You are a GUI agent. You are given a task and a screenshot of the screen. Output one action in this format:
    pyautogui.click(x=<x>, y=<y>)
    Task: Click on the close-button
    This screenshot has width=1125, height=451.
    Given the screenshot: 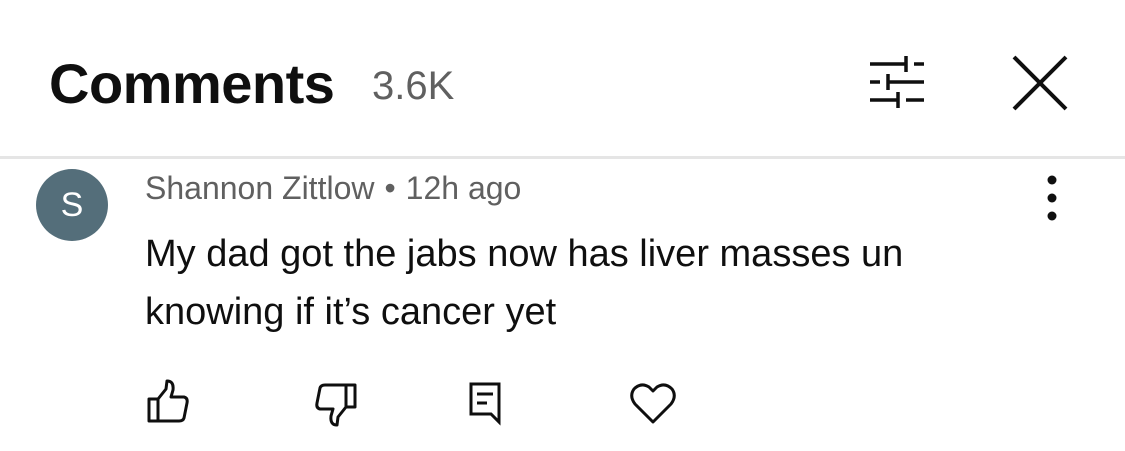 What is the action you would take?
    pyautogui.click(x=1040, y=83)
    